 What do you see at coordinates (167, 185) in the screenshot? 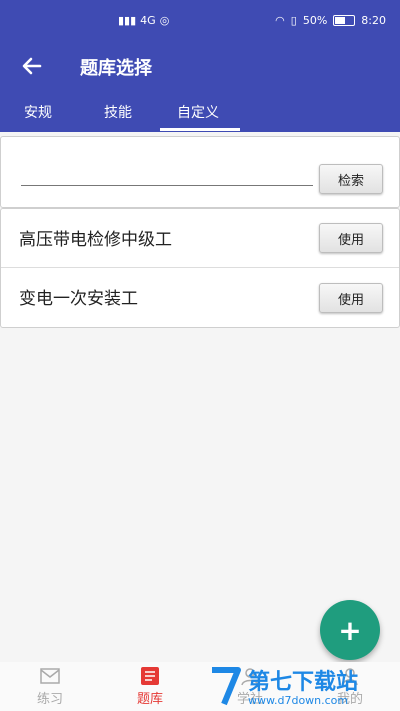
I see `search-underline` at bounding box center [167, 185].